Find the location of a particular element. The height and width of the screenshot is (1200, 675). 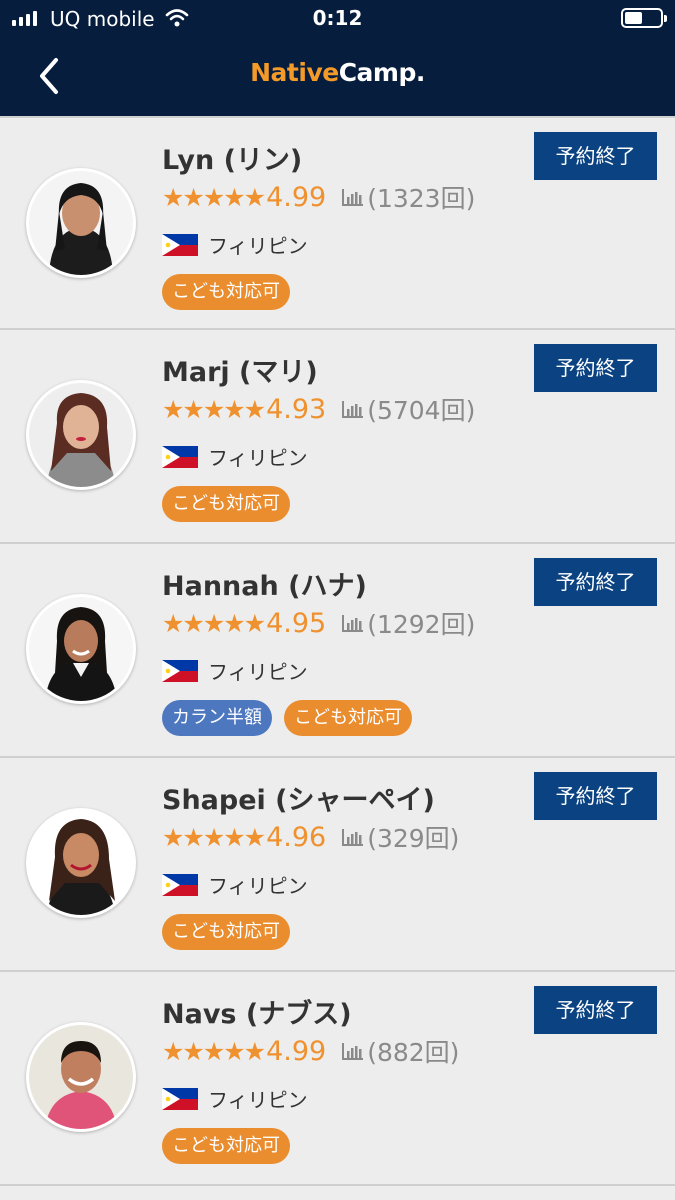

tag-list: カラン半額 こども対応可 is located at coordinates (287, 718).